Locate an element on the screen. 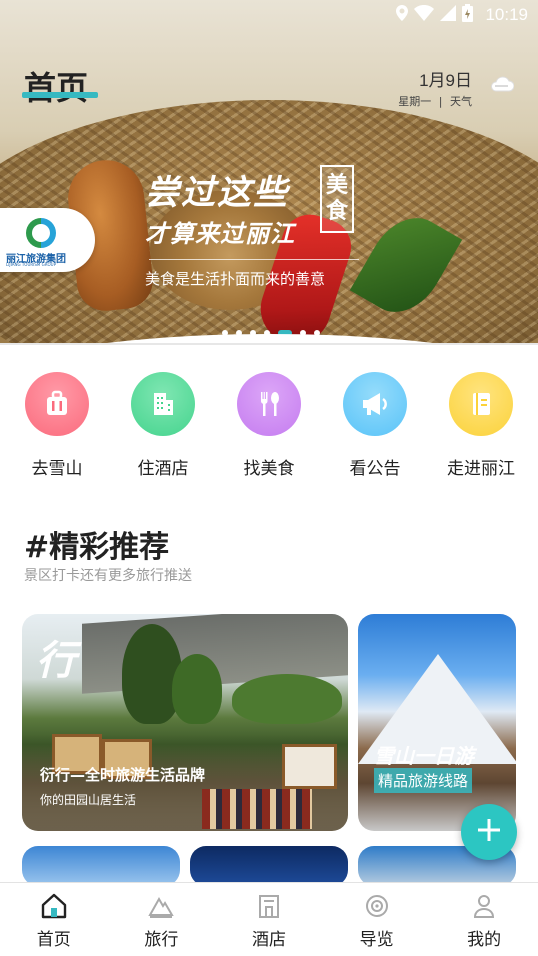  add-button is located at coordinates (489, 832).